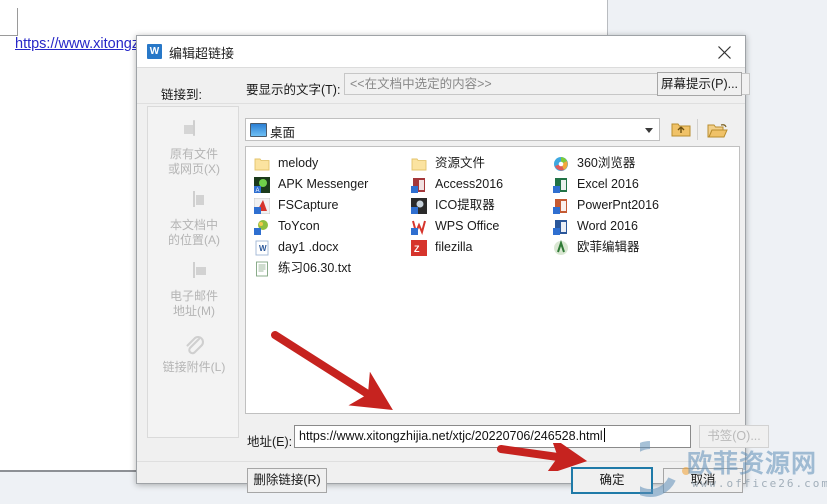  What do you see at coordinates (194, 367) in the screenshot?
I see `sidebar-item-label: 链接附件(L)` at bounding box center [194, 367].